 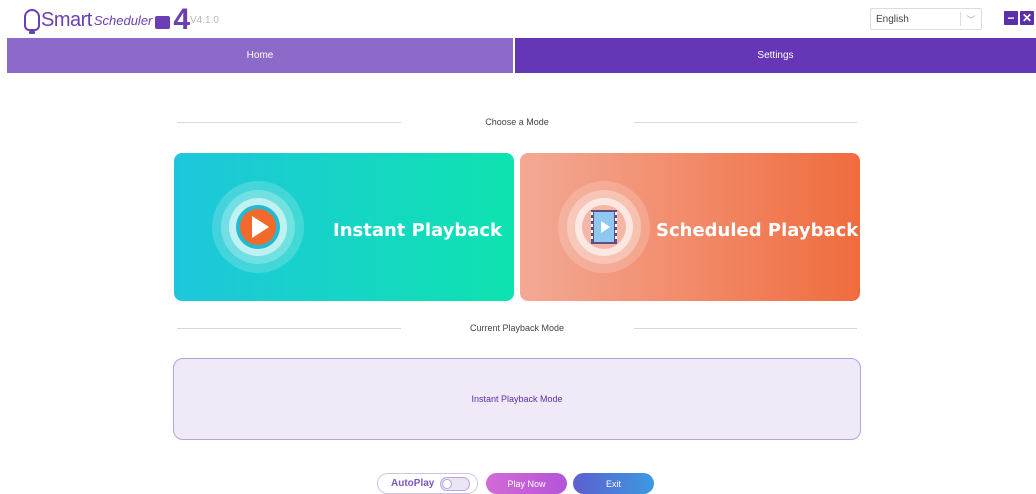 I want to click on autoplay-control: AutoPlay, so click(x=427, y=483).